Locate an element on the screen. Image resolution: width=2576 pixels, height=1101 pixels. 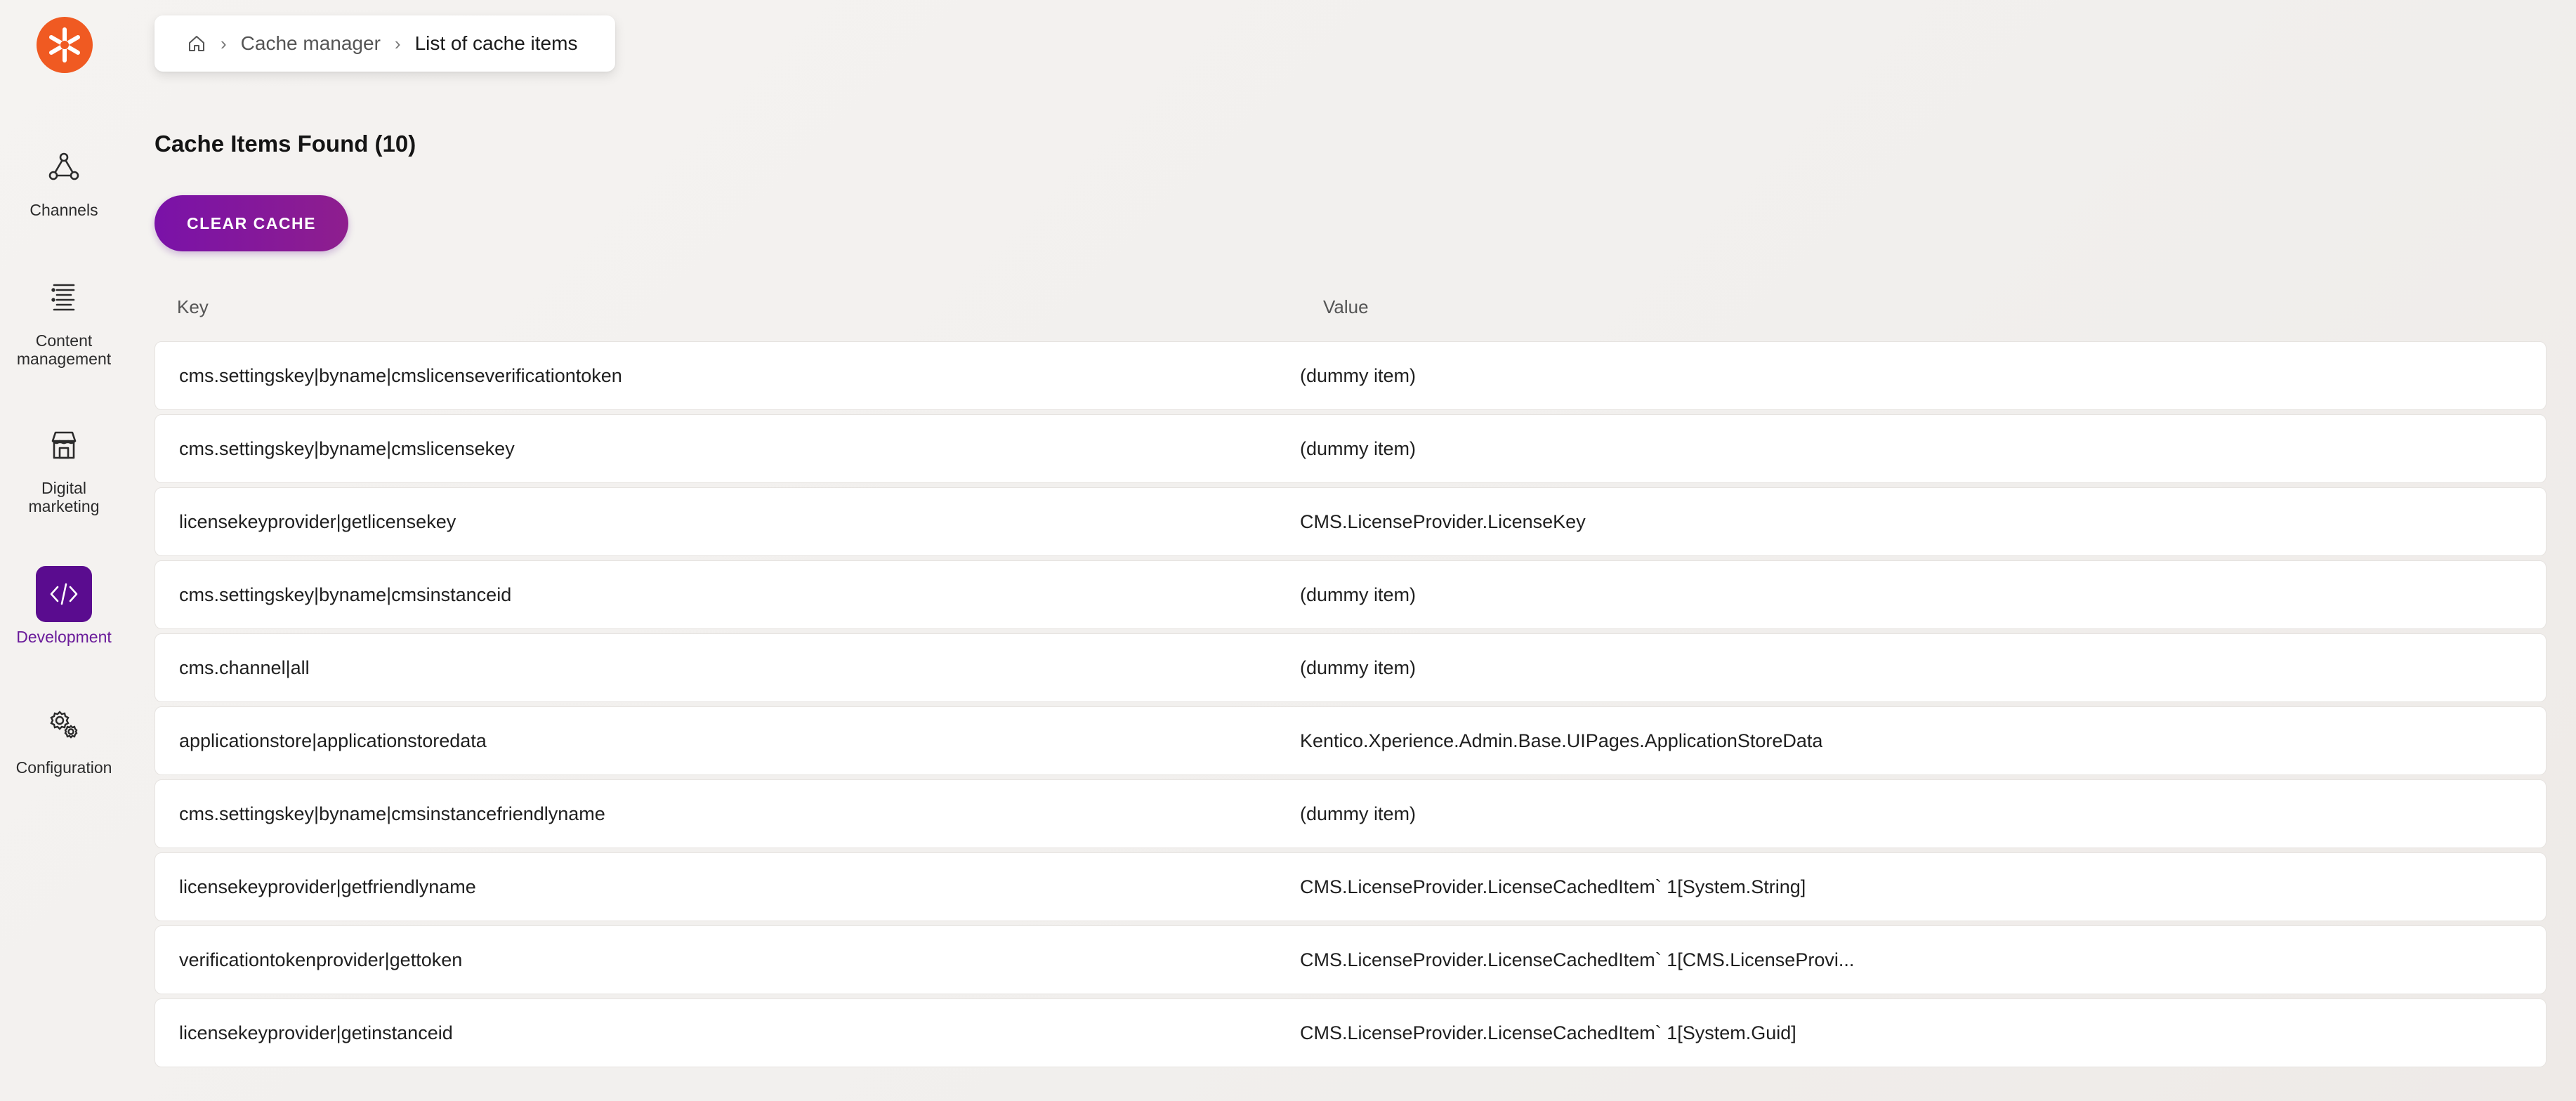
sidebar-item-label: Digital marketing is located at coordinates (64, 497).